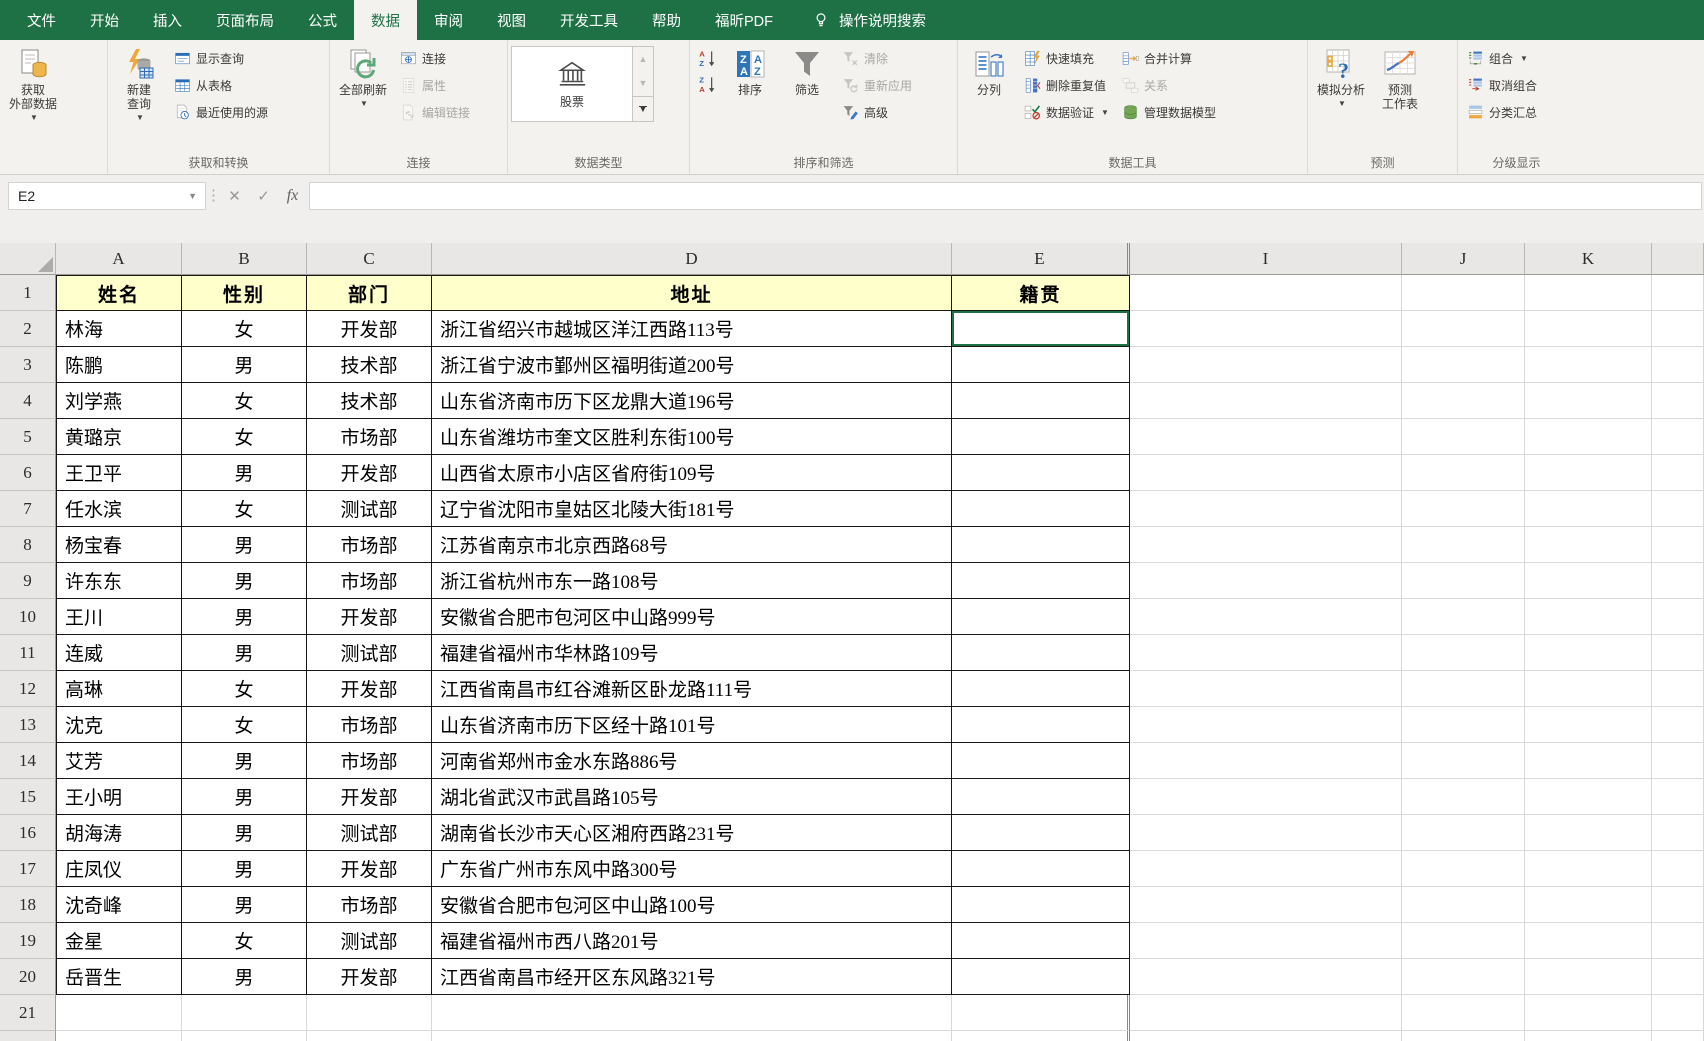  What do you see at coordinates (1066, 58) in the screenshot?
I see `flash-fill-button: 快速填充` at bounding box center [1066, 58].